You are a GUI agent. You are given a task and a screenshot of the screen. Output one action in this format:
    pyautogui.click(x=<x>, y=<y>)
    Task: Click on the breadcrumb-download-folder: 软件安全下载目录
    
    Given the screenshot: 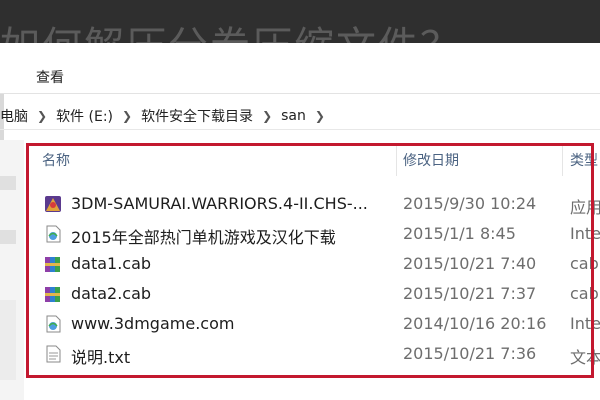 What is the action you would take?
    pyautogui.click(x=197, y=116)
    